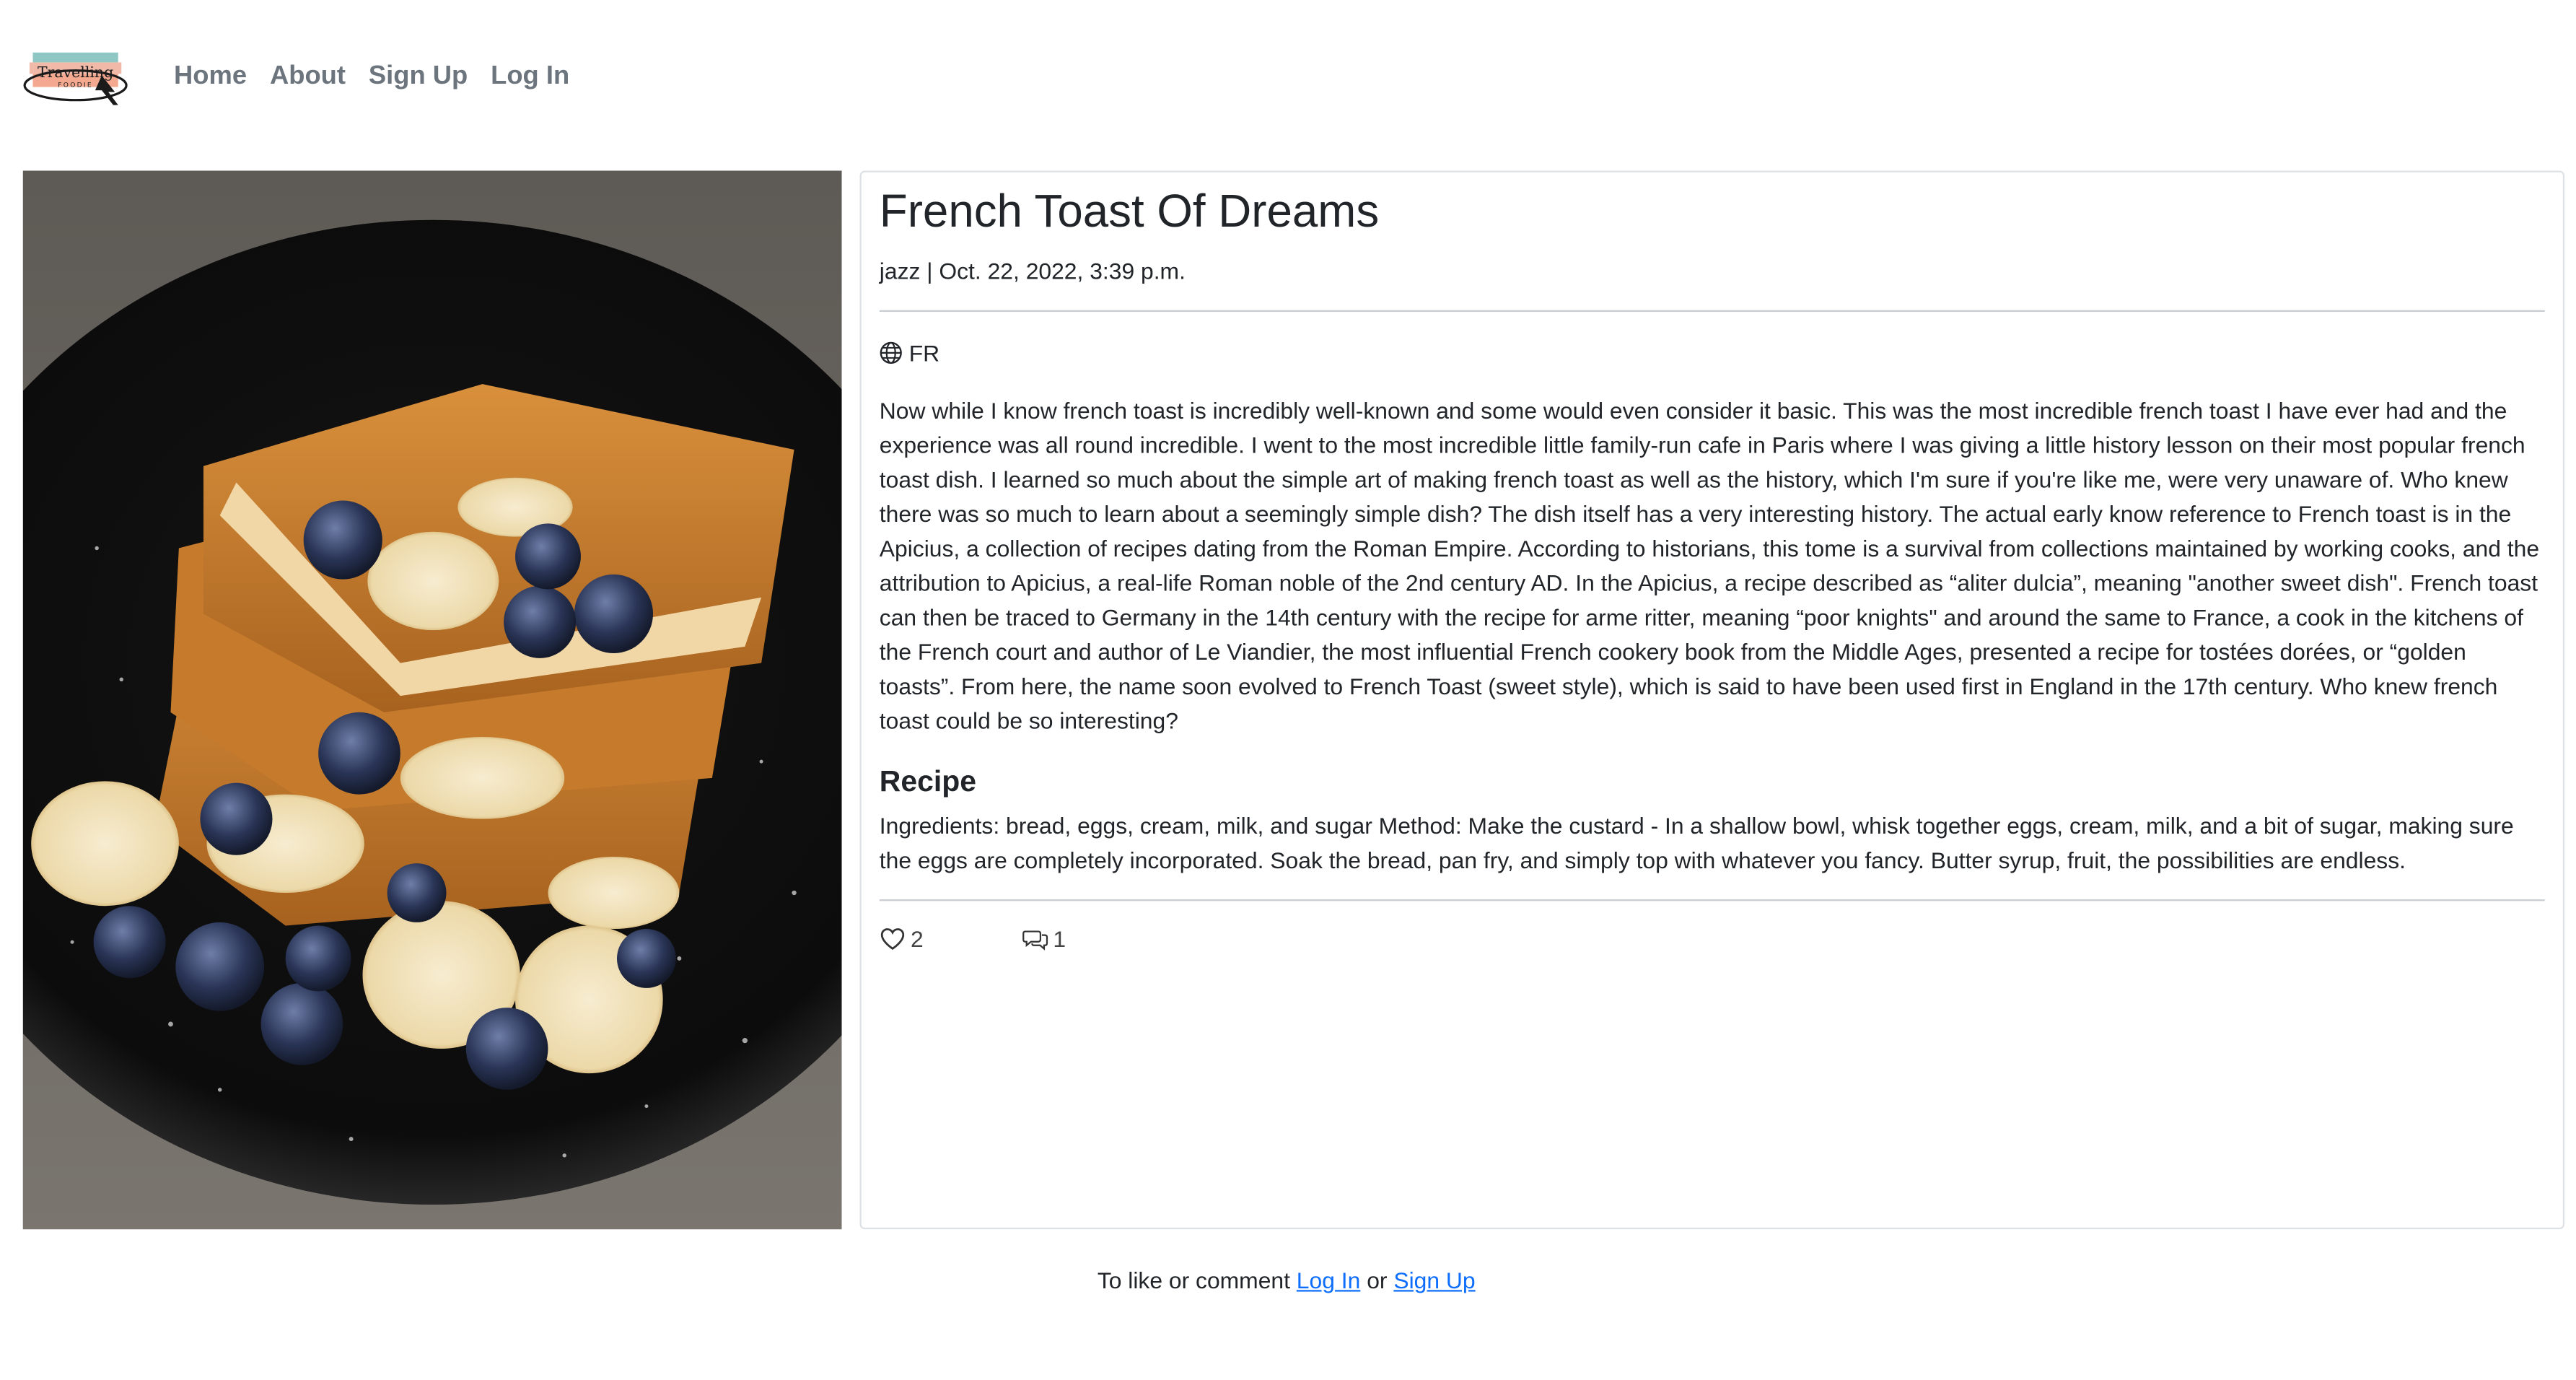 The height and width of the screenshot is (1380, 2576). What do you see at coordinates (75, 72) in the screenshot?
I see `svg-text: Travelling` at bounding box center [75, 72].